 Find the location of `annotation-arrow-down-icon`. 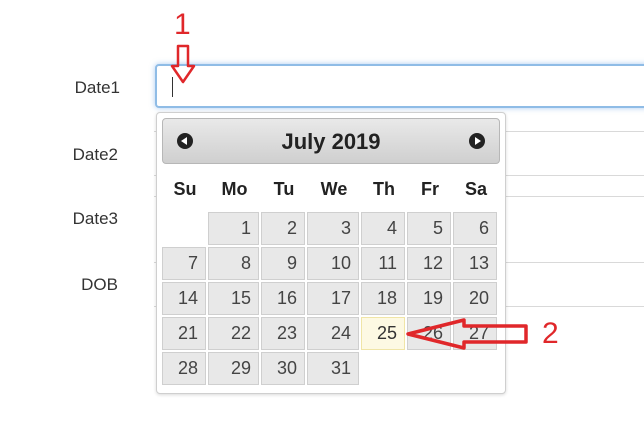

annotation-arrow-down-icon is located at coordinates (183, 64).